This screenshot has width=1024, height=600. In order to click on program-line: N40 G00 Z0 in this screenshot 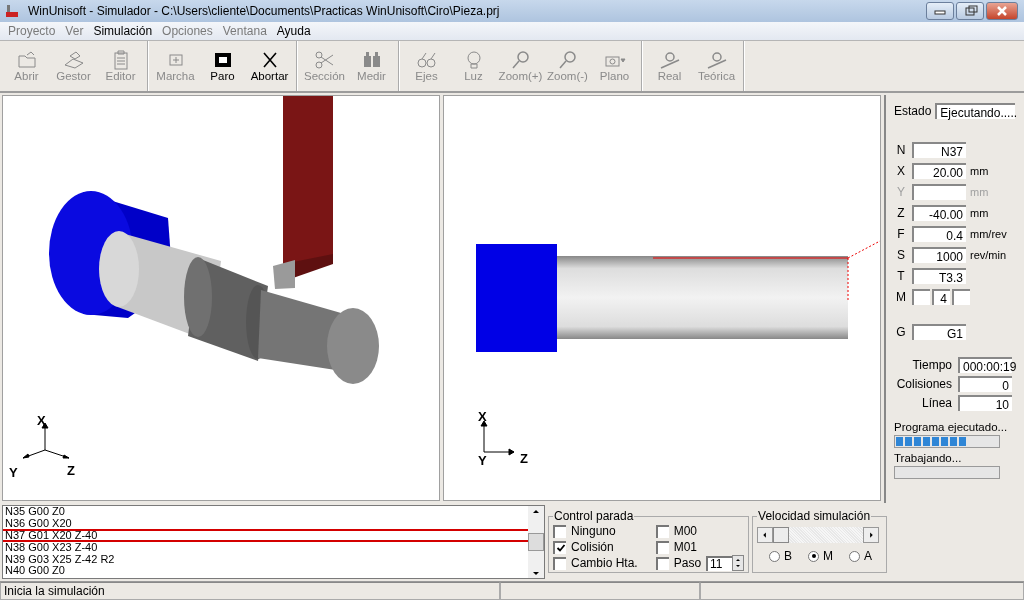, I will do `click(265, 571)`.